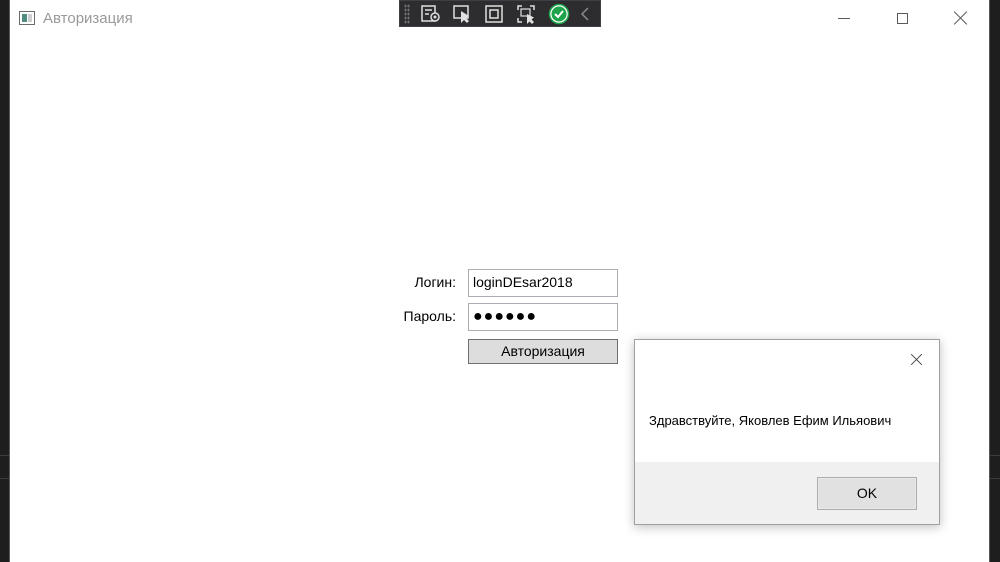 The height and width of the screenshot is (562, 1000). I want to click on close-icon, so click(961, 18).